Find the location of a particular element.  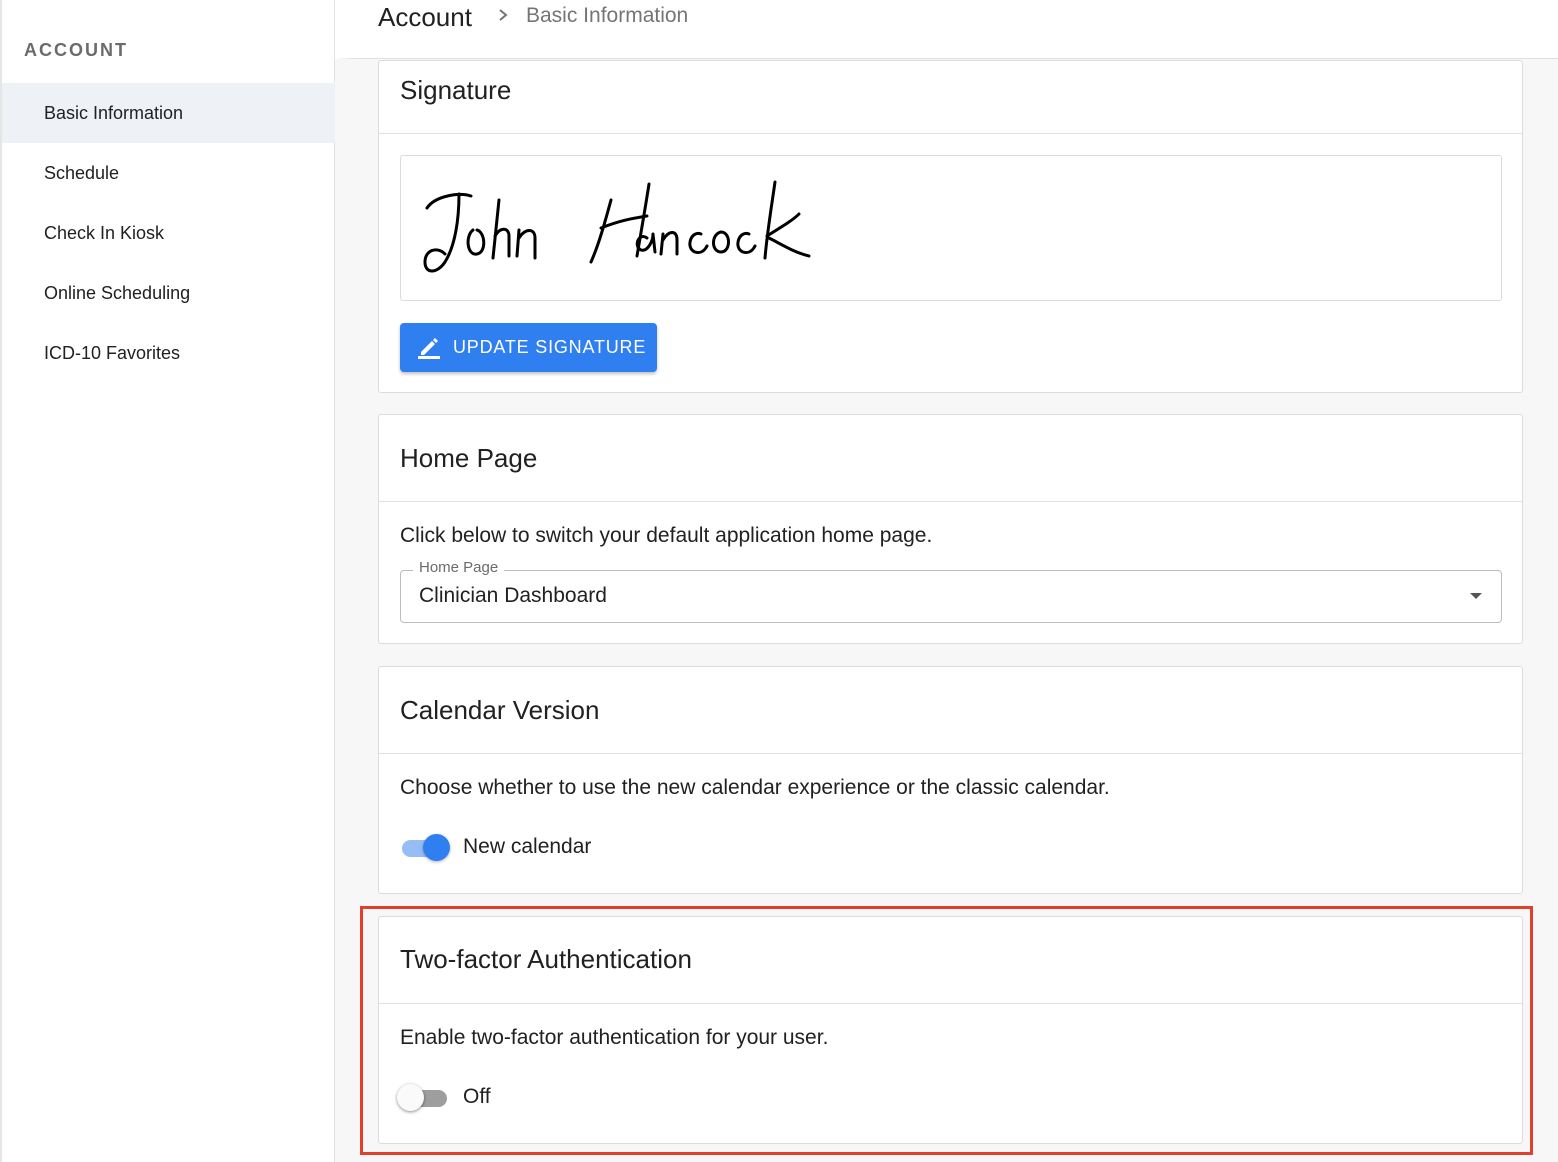

breadcrumb-current: Basic Information is located at coordinates (607, 15).